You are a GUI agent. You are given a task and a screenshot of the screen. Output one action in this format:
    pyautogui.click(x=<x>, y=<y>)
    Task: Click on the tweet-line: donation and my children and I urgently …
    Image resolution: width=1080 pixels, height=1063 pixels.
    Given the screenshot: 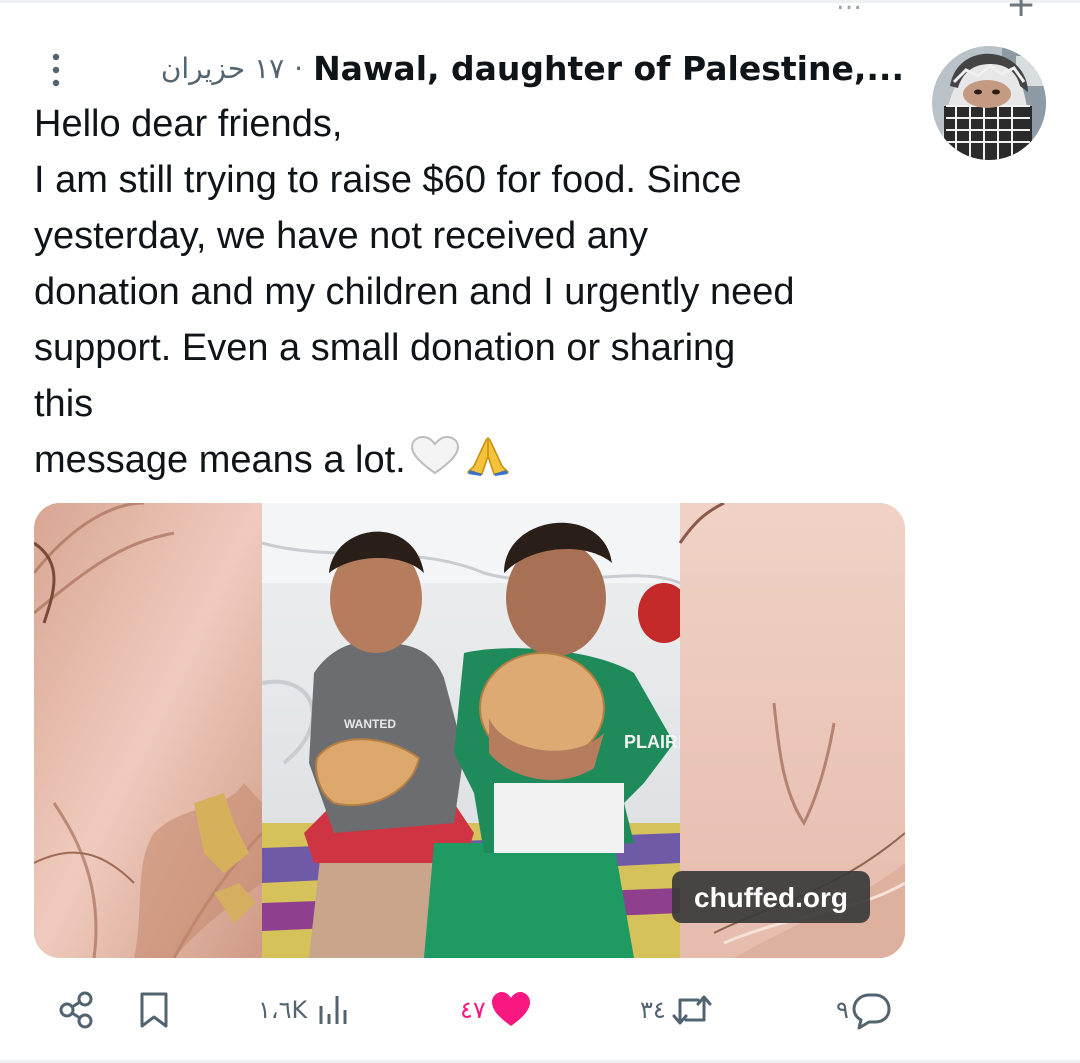 What is the action you would take?
    pyautogui.click(x=414, y=292)
    